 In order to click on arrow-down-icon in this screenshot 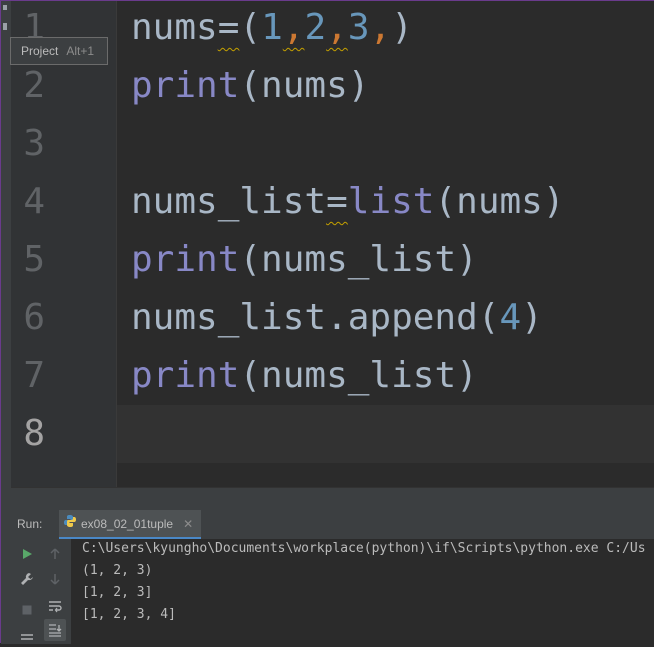, I will do `click(55, 579)`.